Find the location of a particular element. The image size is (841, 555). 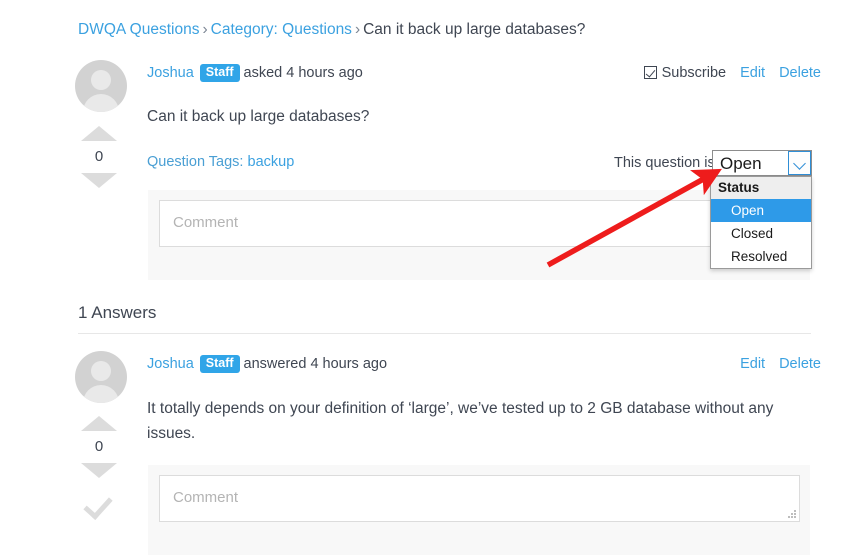

status-option-open: Open is located at coordinates (761, 210).